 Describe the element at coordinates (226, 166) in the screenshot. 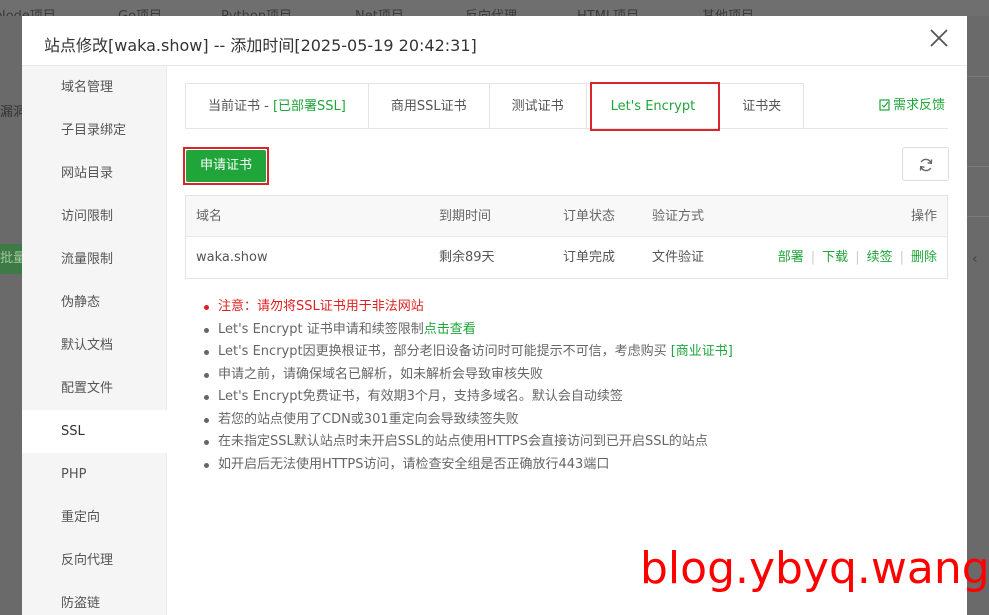

I see `apply-cert-button: 申请证书` at that location.